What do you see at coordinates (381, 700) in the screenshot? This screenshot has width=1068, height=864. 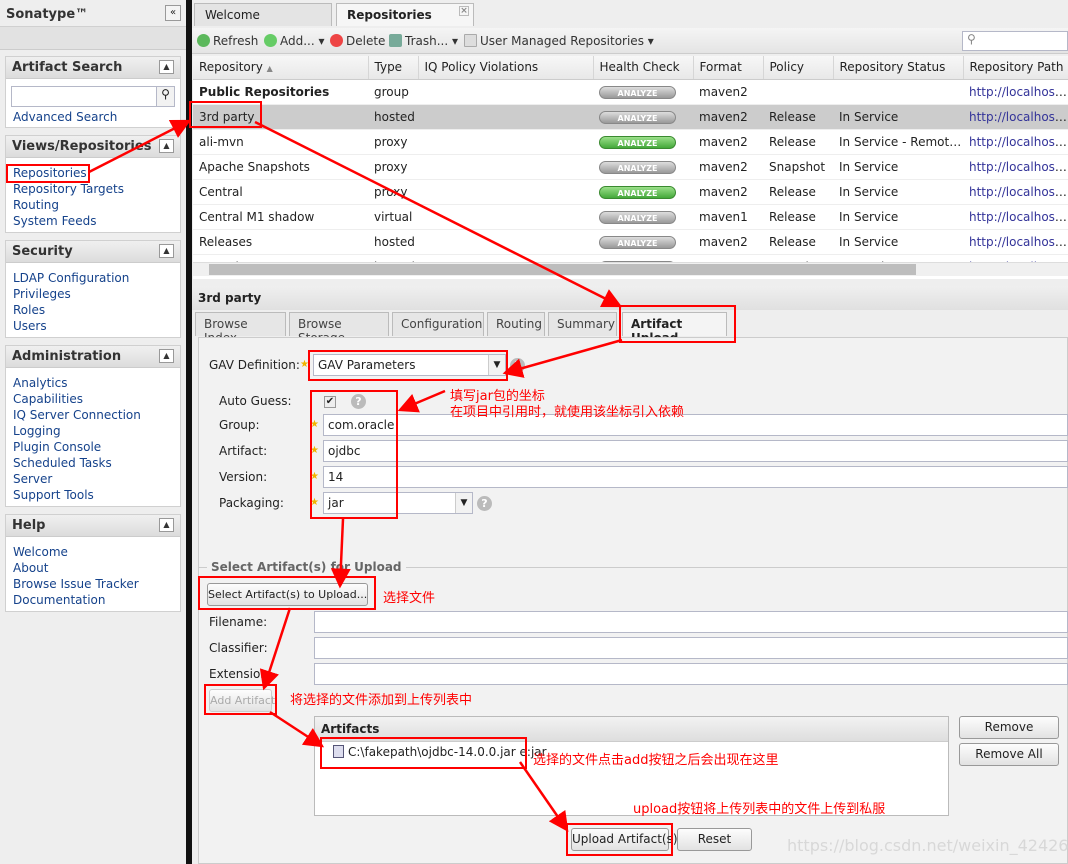 I see `annotation-note: 将选择的文件添加到上传列表中` at bounding box center [381, 700].